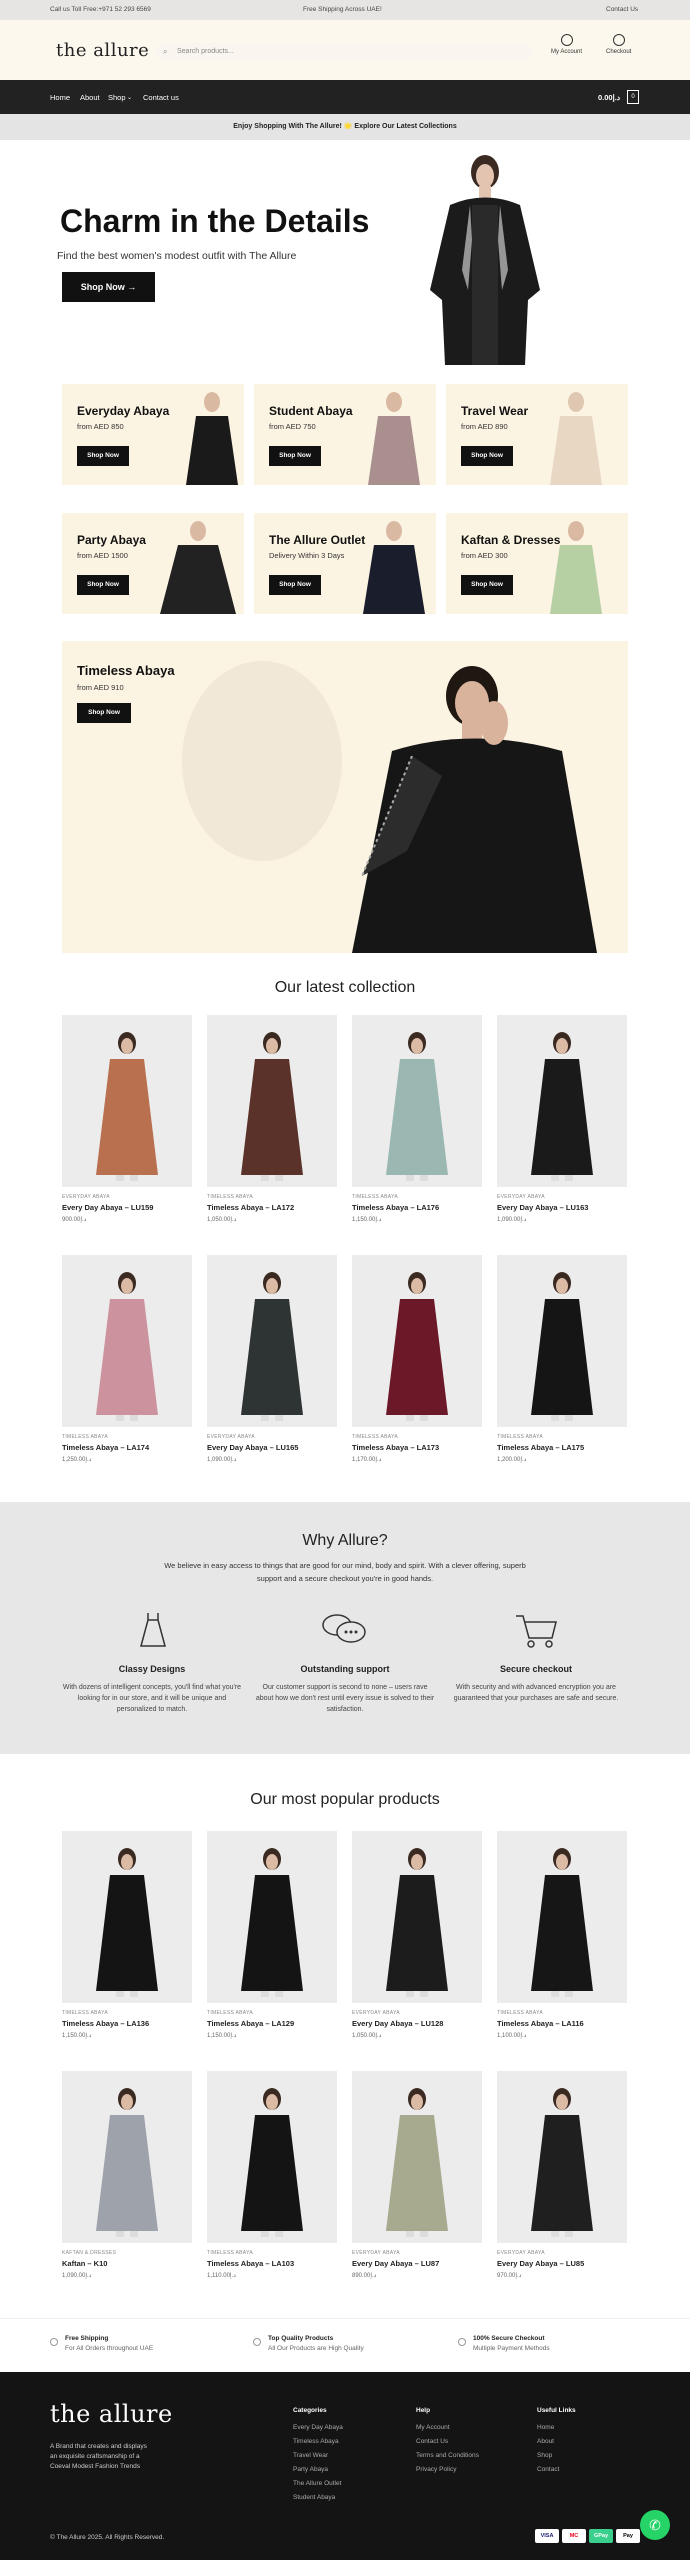 This screenshot has height=2560, width=690. I want to click on product-name: Timeless Abaya – LA173, so click(417, 1447).